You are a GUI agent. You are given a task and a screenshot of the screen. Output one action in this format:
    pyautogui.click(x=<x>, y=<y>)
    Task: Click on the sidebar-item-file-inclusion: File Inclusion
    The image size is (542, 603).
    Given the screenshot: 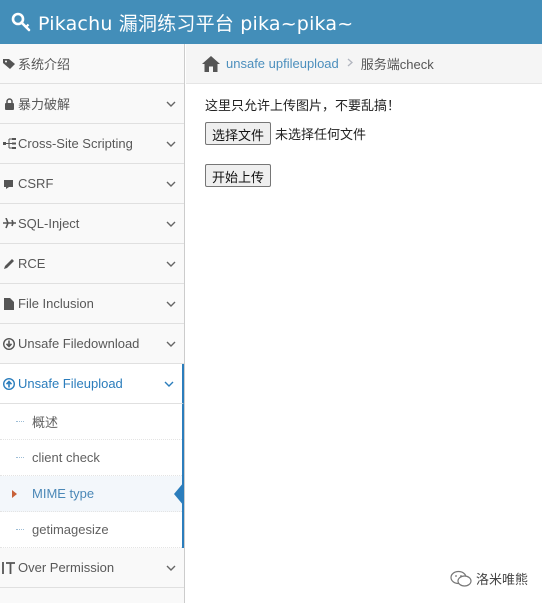 What is the action you would take?
    pyautogui.click(x=92, y=304)
    